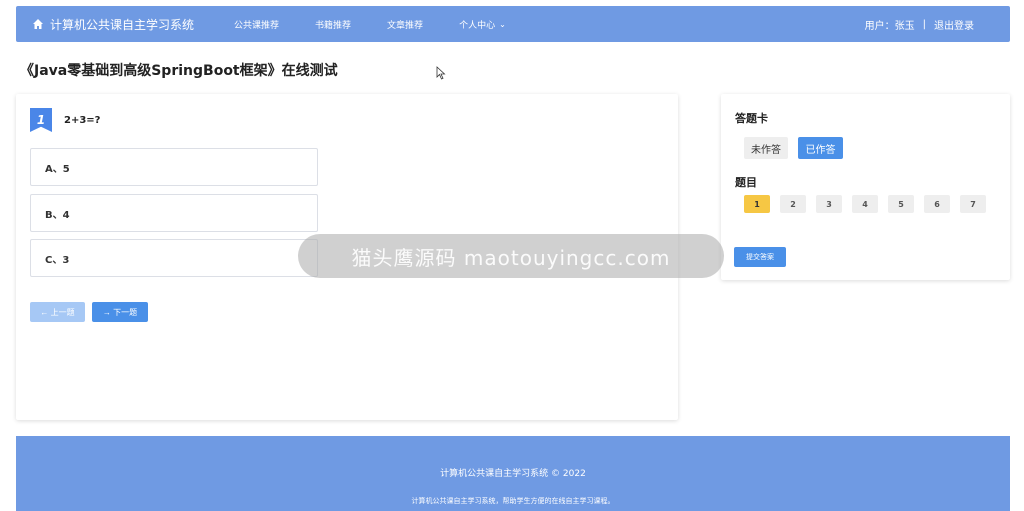  Describe the element at coordinates (441, 73) in the screenshot. I see `mouse-cursor-icon` at that location.